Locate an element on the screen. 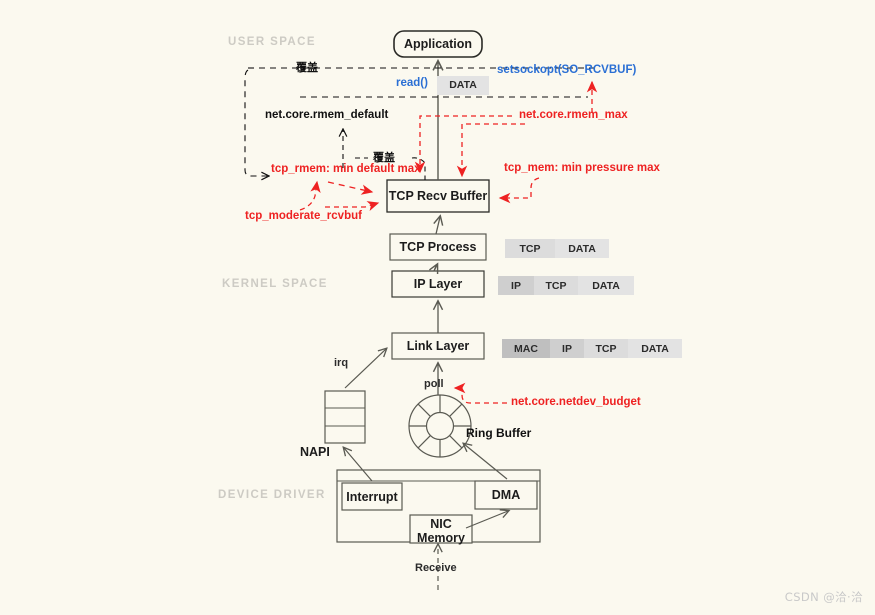 This screenshot has height=615, width=875. packet-row-tcp: TCP DATA is located at coordinates (557, 248).